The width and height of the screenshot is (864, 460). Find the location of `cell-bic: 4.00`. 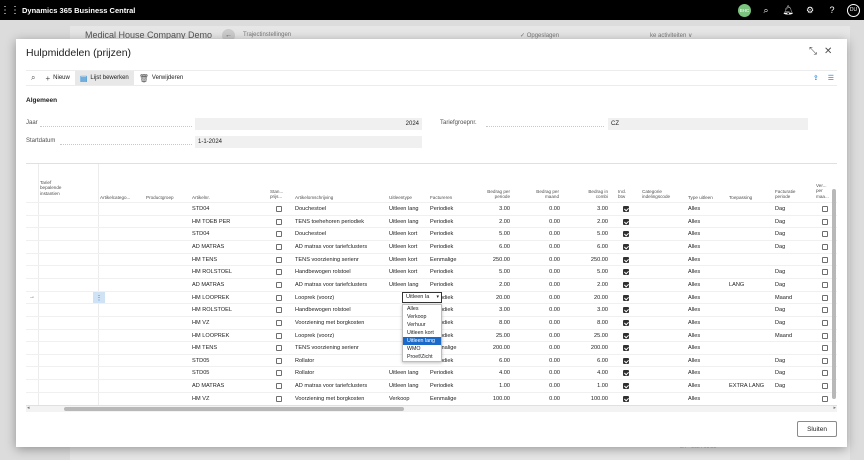

cell-bic: 4.00 is located at coordinates (588, 373).